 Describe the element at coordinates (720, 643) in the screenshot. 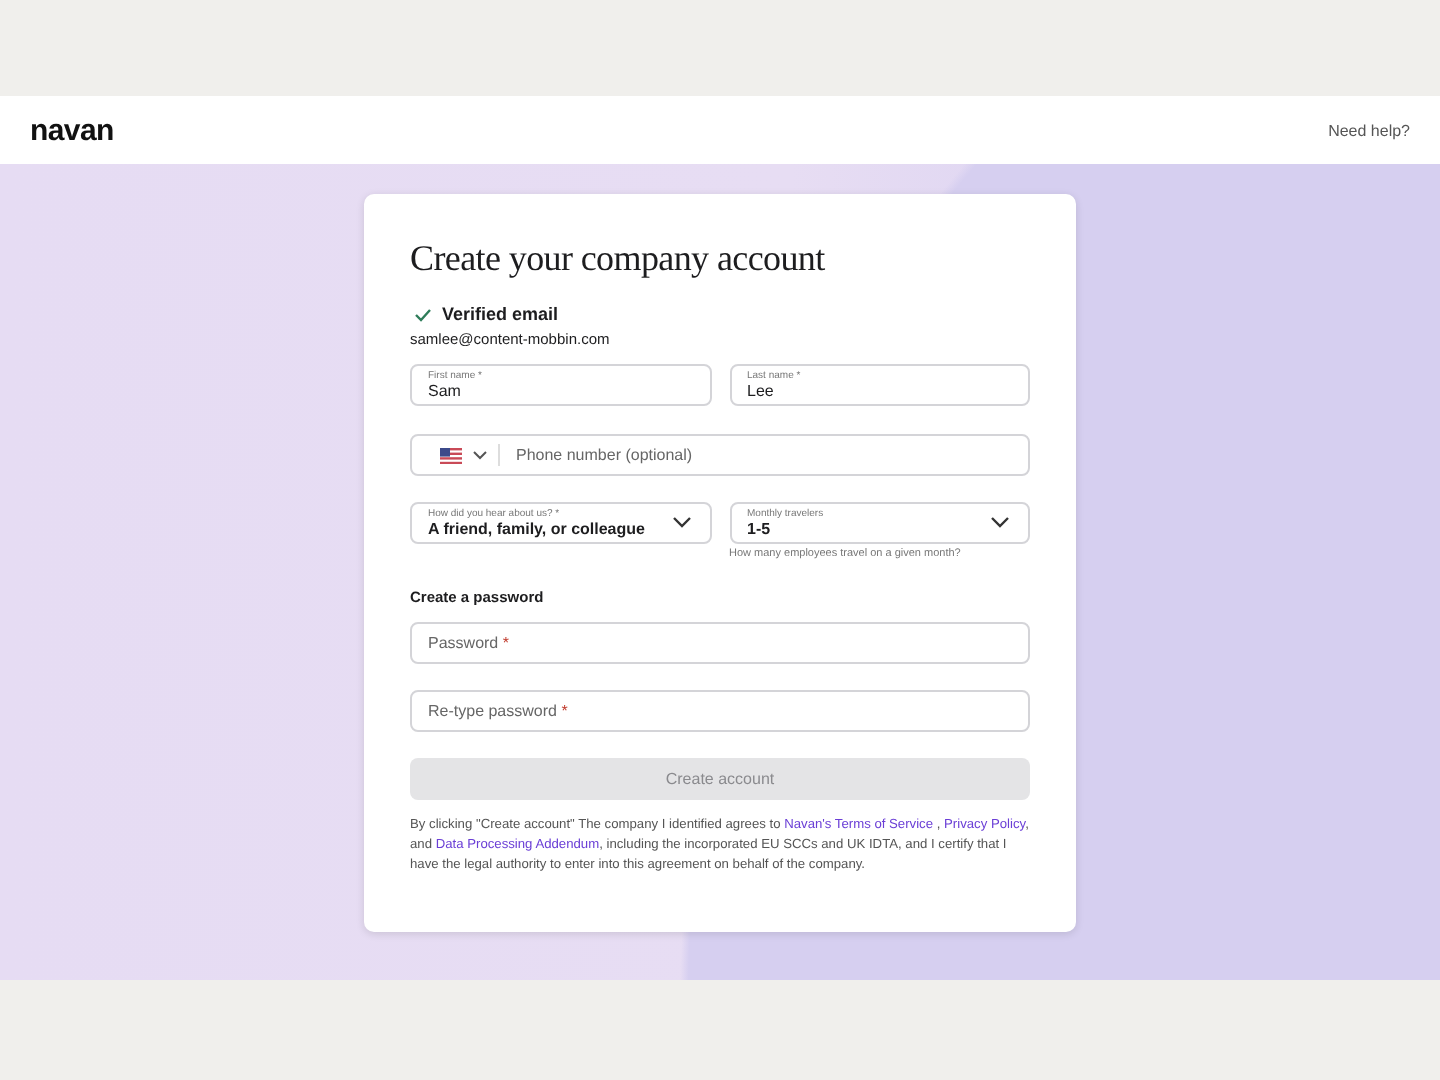

I see `password-field: Password *` at that location.